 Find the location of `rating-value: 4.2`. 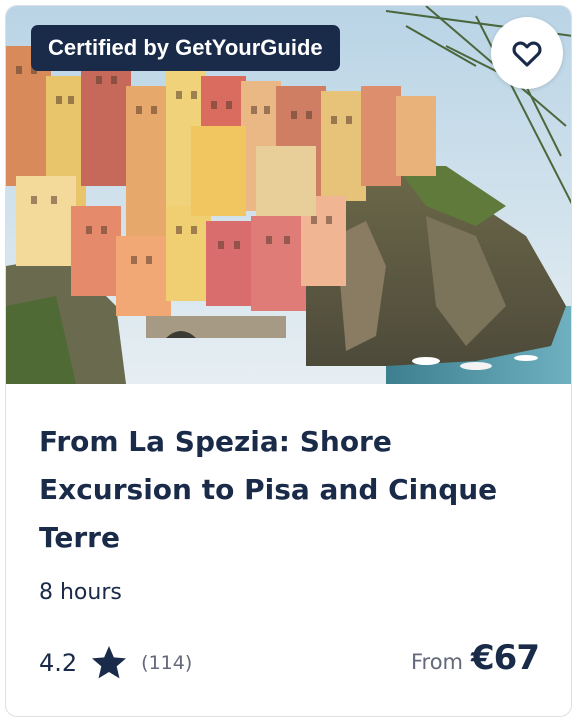

rating-value: 4.2 is located at coordinates (58, 663).